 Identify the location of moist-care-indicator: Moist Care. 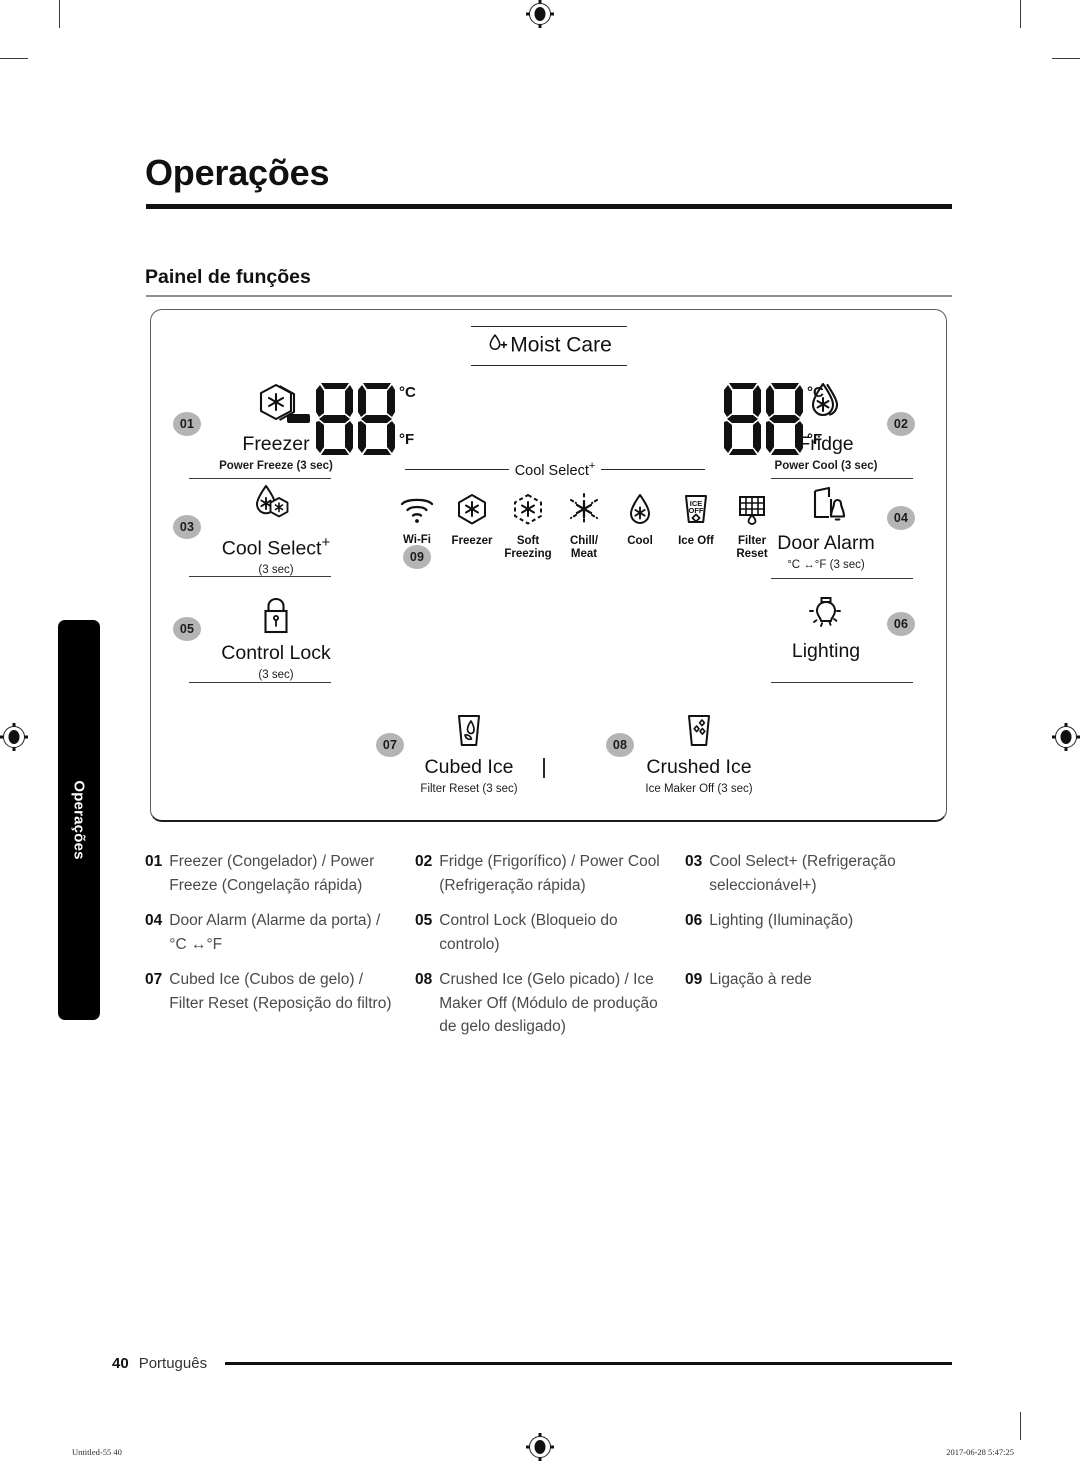
(549, 346).